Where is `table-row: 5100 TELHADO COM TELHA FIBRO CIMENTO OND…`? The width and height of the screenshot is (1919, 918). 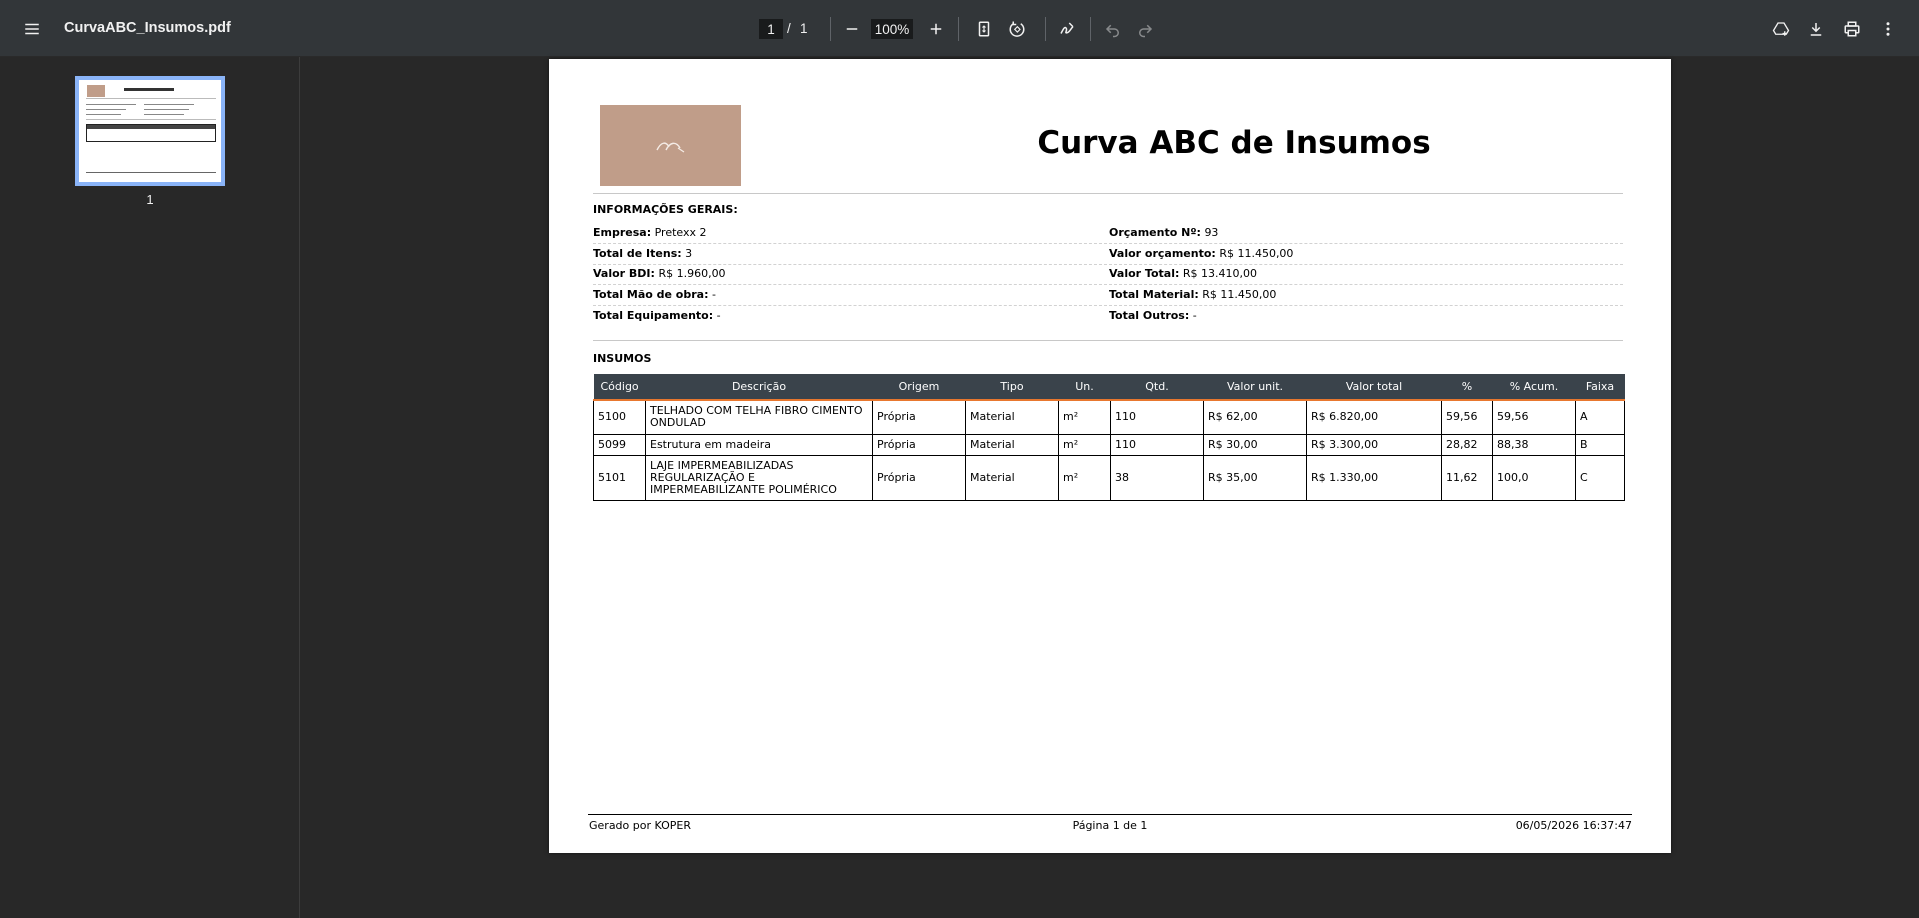
table-row: 5100 TELHADO COM TELHA FIBRO CIMENTO OND… is located at coordinates (1109, 417).